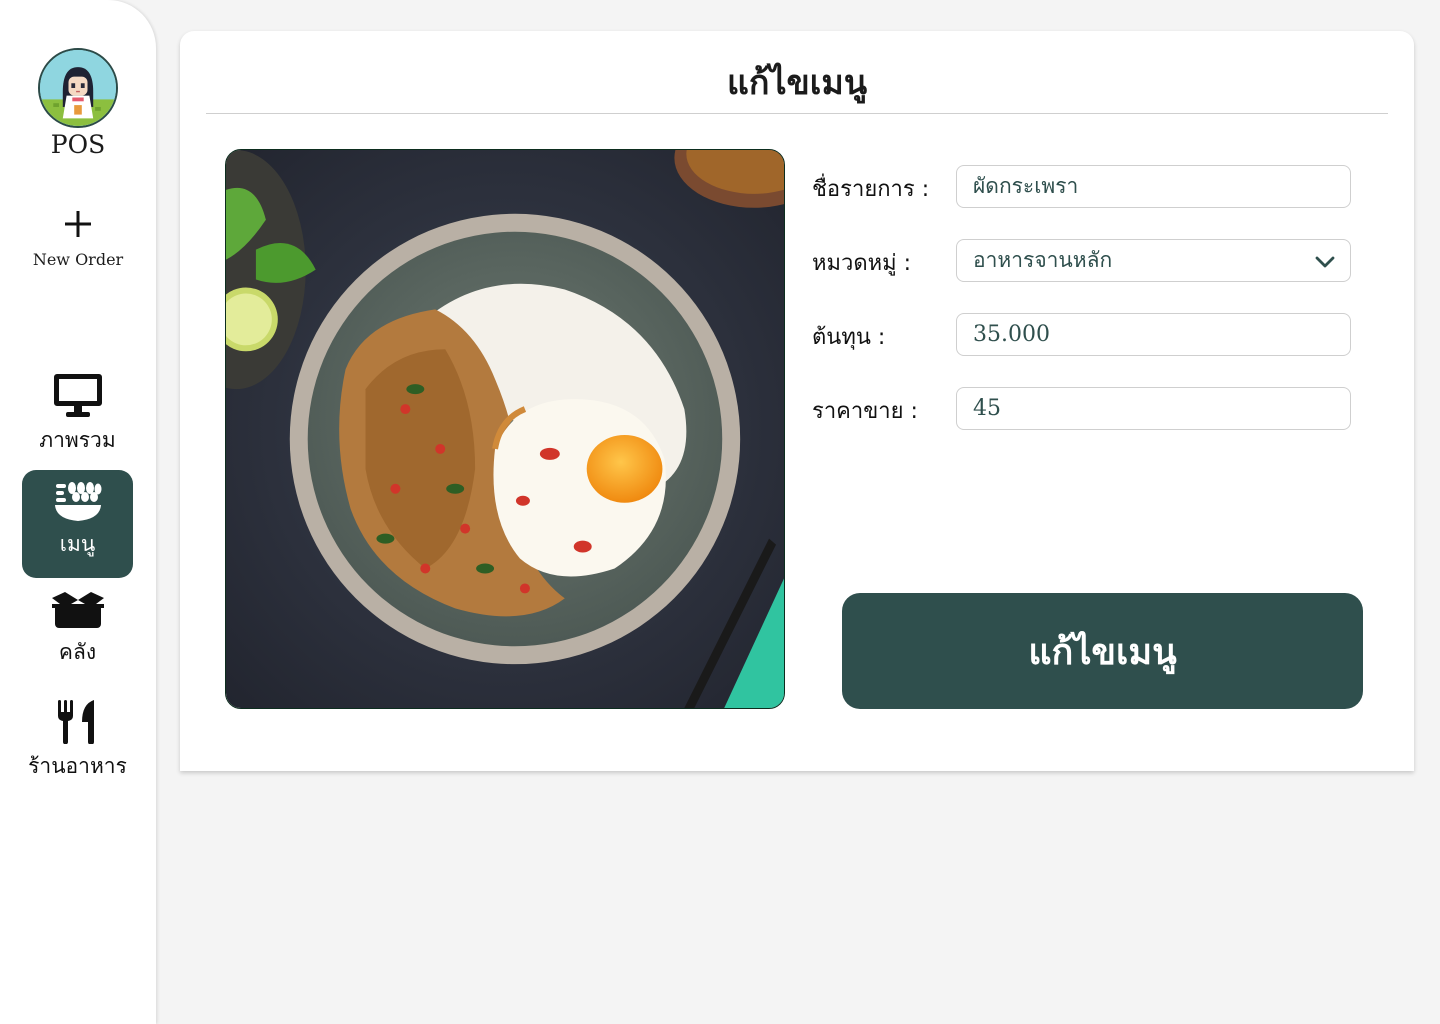 The height and width of the screenshot is (1024, 1440). I want to click on category-select: อาหารจานหลัก, so click(1153, 260).